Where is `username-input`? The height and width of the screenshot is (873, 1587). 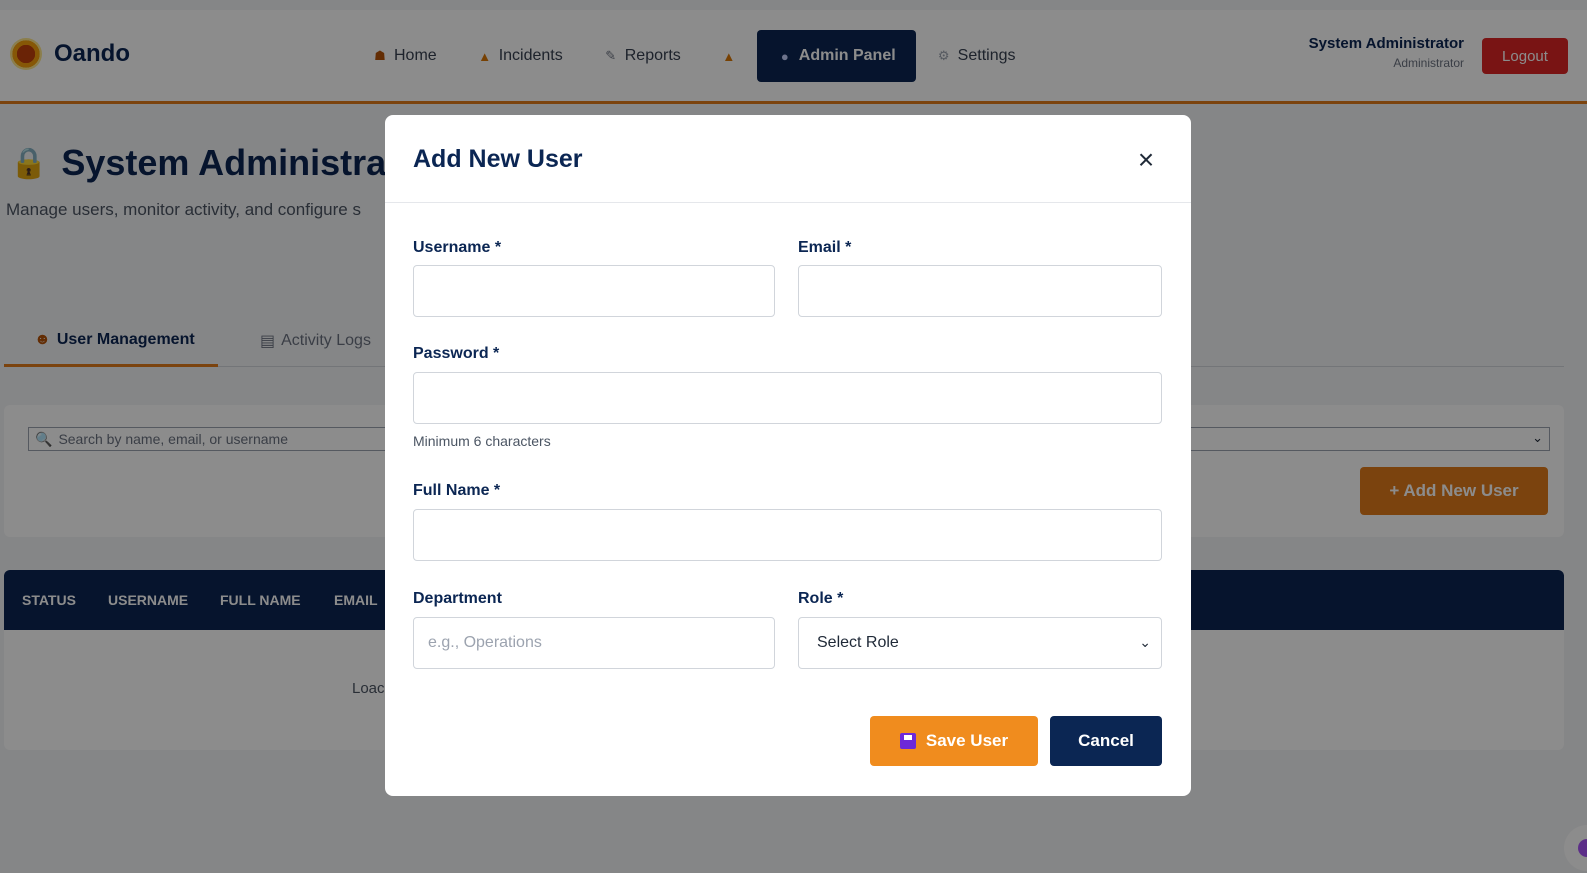
username-input is located at coordinates (594, 291).